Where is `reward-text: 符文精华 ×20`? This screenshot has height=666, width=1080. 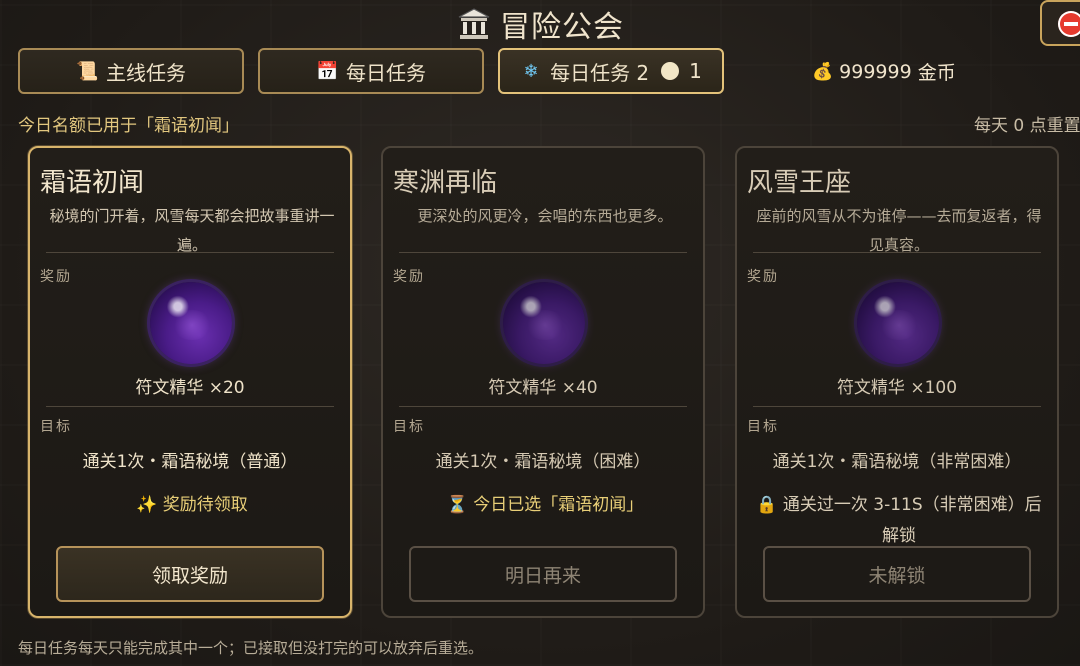
reward-text: 符文精华 ×20 is located at coordinates (190, 385).